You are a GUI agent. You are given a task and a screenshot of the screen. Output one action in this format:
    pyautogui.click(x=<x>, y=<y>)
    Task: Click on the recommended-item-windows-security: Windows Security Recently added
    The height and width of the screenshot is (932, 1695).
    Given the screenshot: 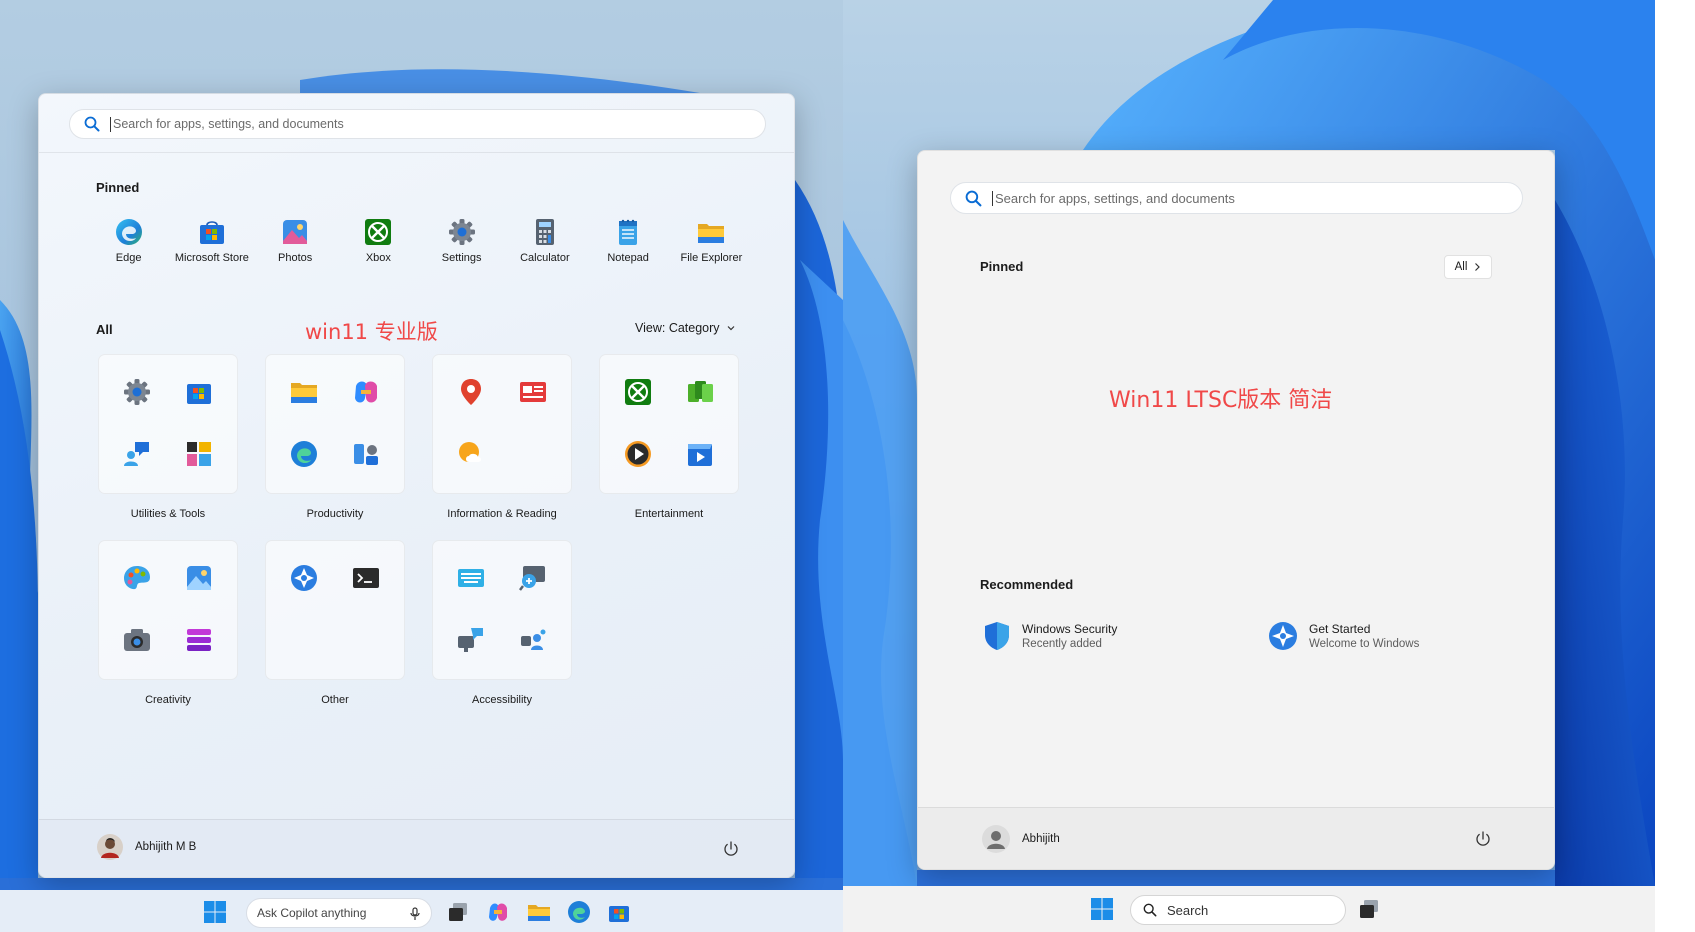 What is the action you would take?
    pyautogui.click(x=1049, y=636)
    